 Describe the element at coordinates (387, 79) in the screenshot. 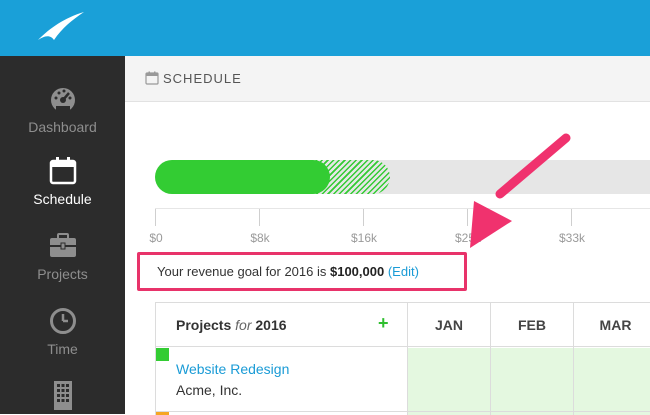

I see `page-header: SCHEDULE` at that location.